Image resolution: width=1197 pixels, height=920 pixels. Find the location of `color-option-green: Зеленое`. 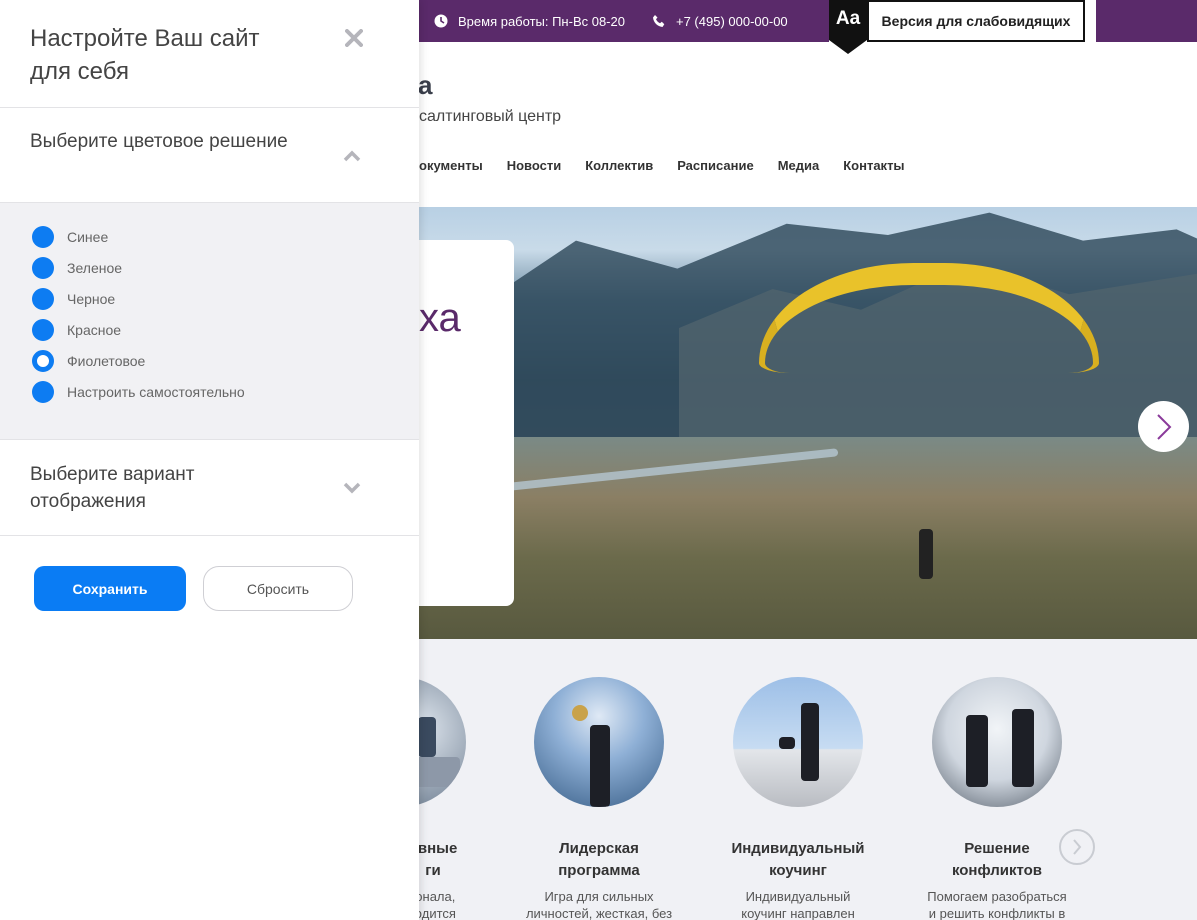

color-option-green: Зеленое is located at coordinates (77, 268).